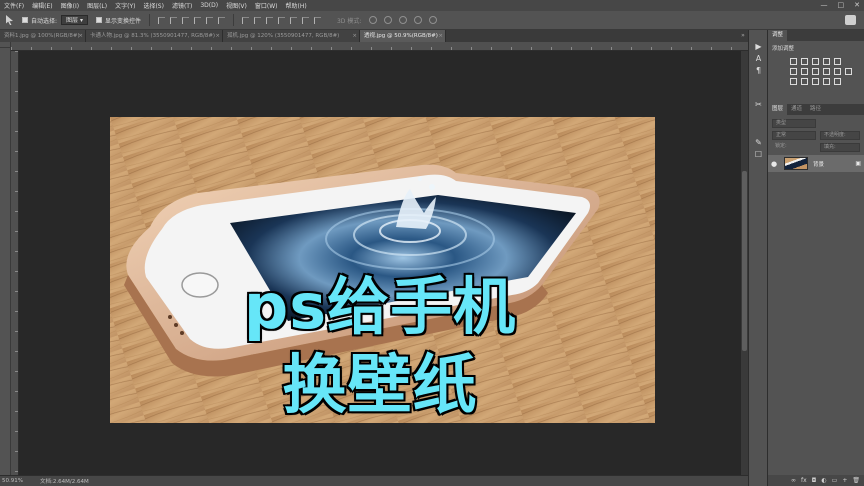 The height and width of the screenshot is (486, 864). What do you see at coordinates (209, 20) in the screenshot?
I see `align-hcenter-icon` at bounding box center [209, 20].